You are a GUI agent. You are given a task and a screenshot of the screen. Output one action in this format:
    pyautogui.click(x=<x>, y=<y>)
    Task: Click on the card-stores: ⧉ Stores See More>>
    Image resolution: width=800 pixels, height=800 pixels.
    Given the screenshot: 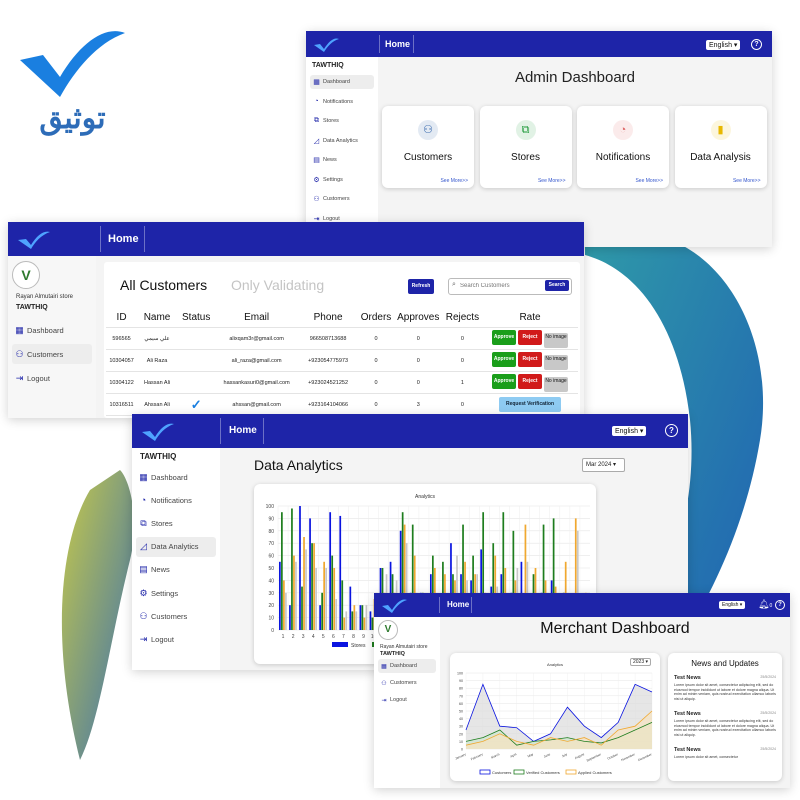 What is the action you would take?
    pyautogui.click(x=525, y=147)
    